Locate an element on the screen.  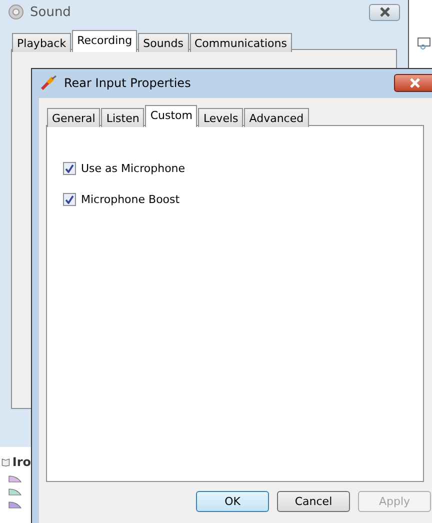
window-title: Sound is located at coordinates (50, 12).